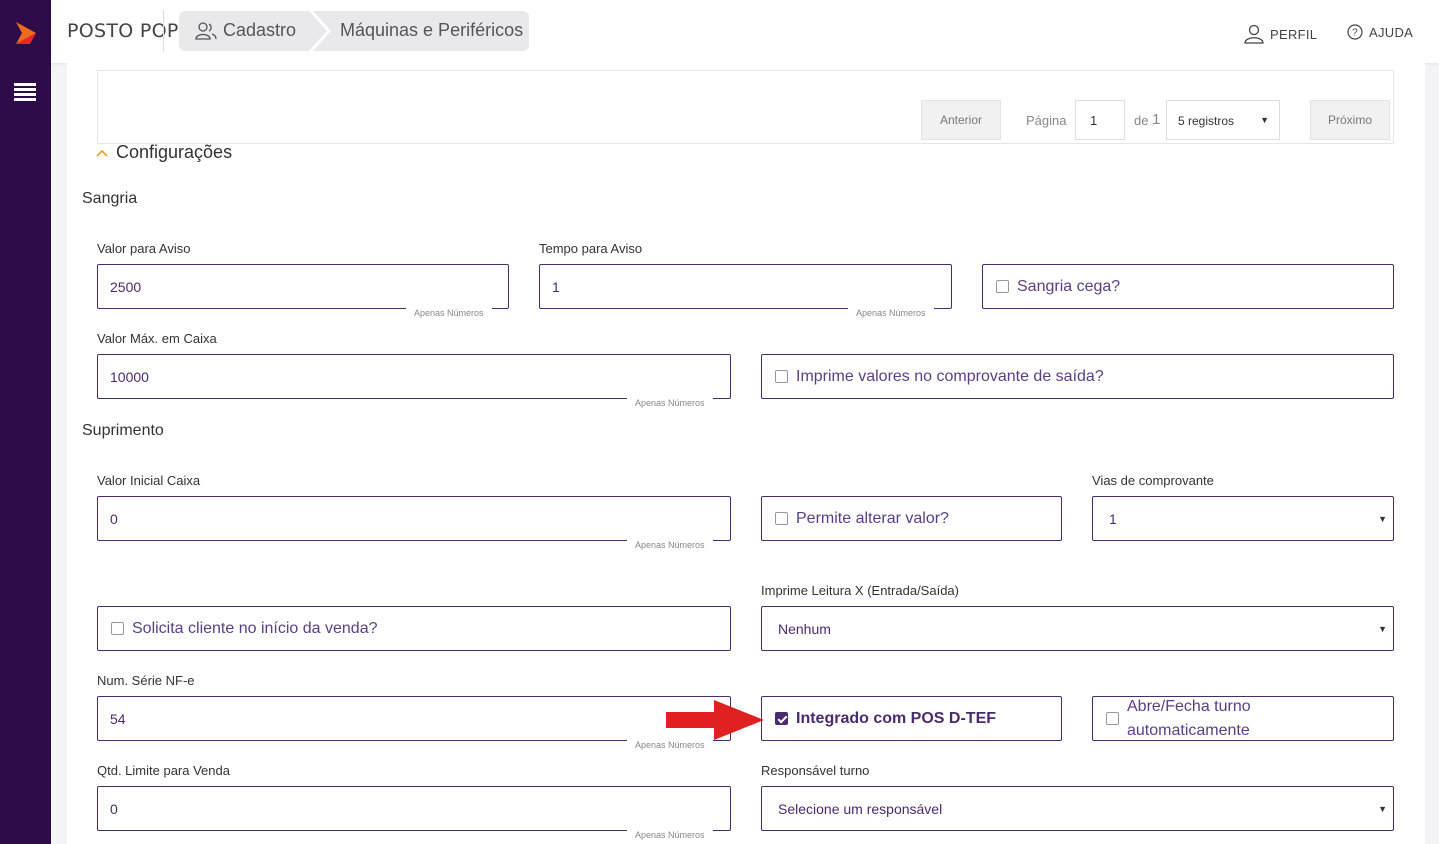 This screenshot has height=844, width=1439. What do you see at coordinates (1243, 518) in the screenshot?
I see `vias-select: 1 ▼` at bounding box center [1243, 518].